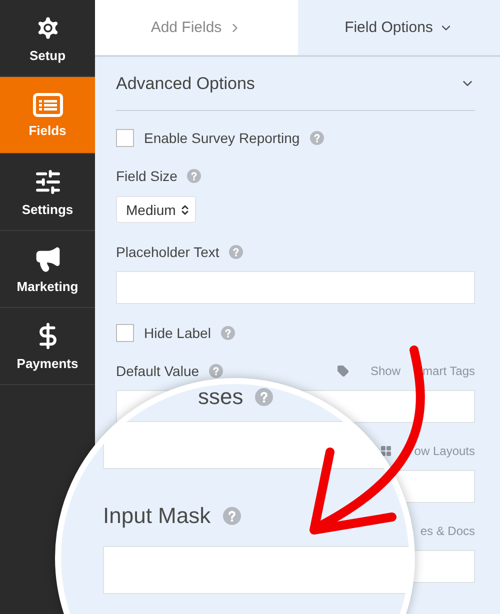  Describe the element at coordinates (158, 371) in the screenshot. I see `field-label: Default Value` at that location.